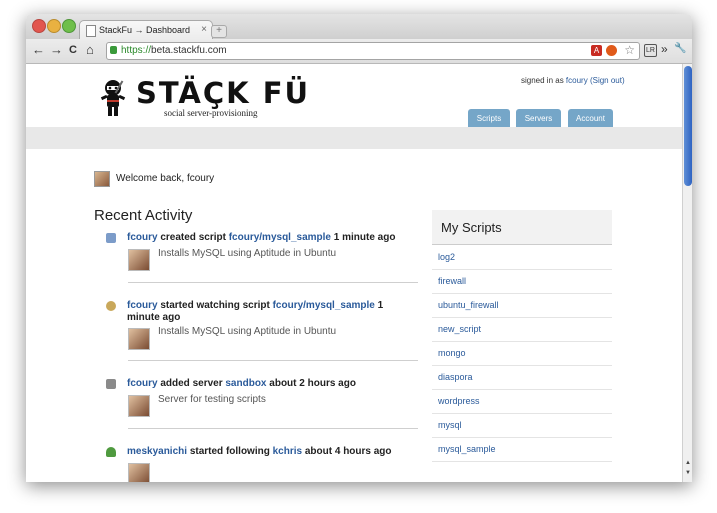 This screenshot has height=513, width=717. I want to click on sign-out-link: (Sign out), so click(607, 80).